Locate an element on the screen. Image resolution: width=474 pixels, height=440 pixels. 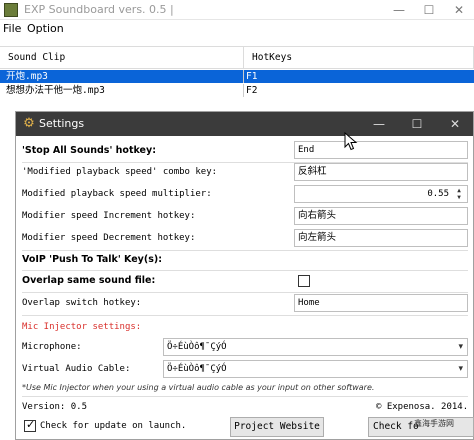
gear-icon: ⚙ is located at coordinates (29, 123).